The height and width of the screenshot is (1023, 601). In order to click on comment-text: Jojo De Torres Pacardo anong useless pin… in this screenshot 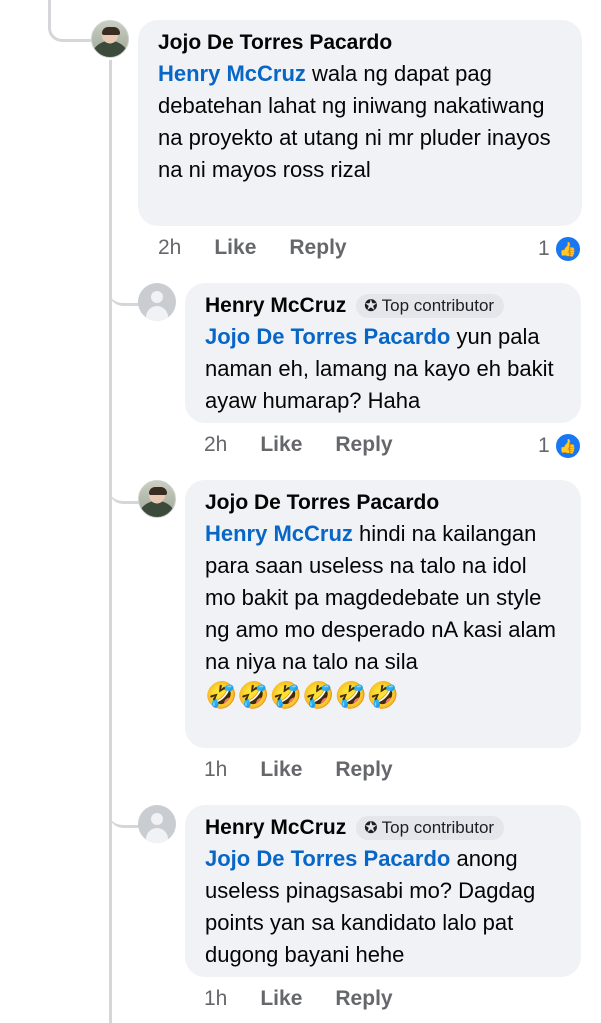, I will do `click(370, 906)`.